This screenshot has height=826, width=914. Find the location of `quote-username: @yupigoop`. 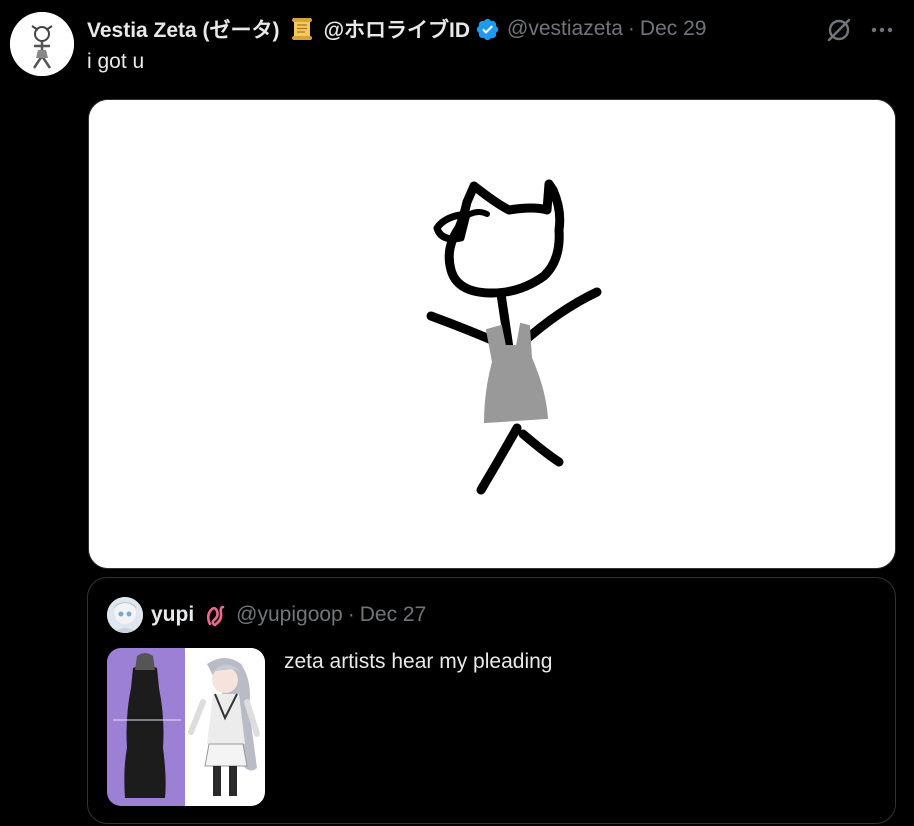

quote-username: @yupigoop is located at coordinates (289, 615).